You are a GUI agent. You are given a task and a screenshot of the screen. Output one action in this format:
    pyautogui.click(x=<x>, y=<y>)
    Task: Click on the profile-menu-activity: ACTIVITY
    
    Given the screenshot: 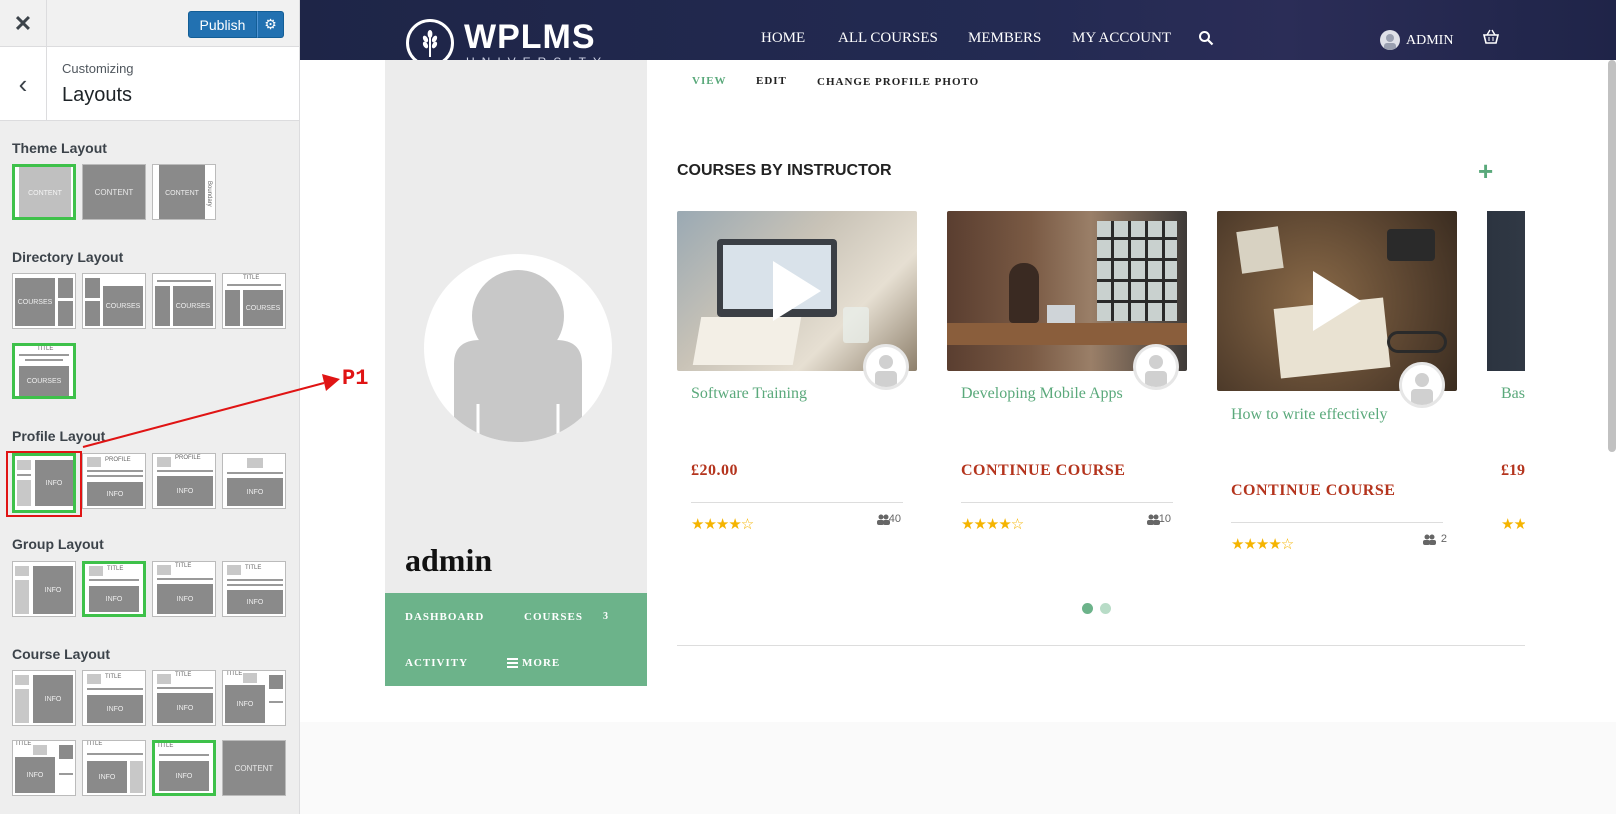 What is the action you would take?
    pyautogui.click(x=436, y=663)
    